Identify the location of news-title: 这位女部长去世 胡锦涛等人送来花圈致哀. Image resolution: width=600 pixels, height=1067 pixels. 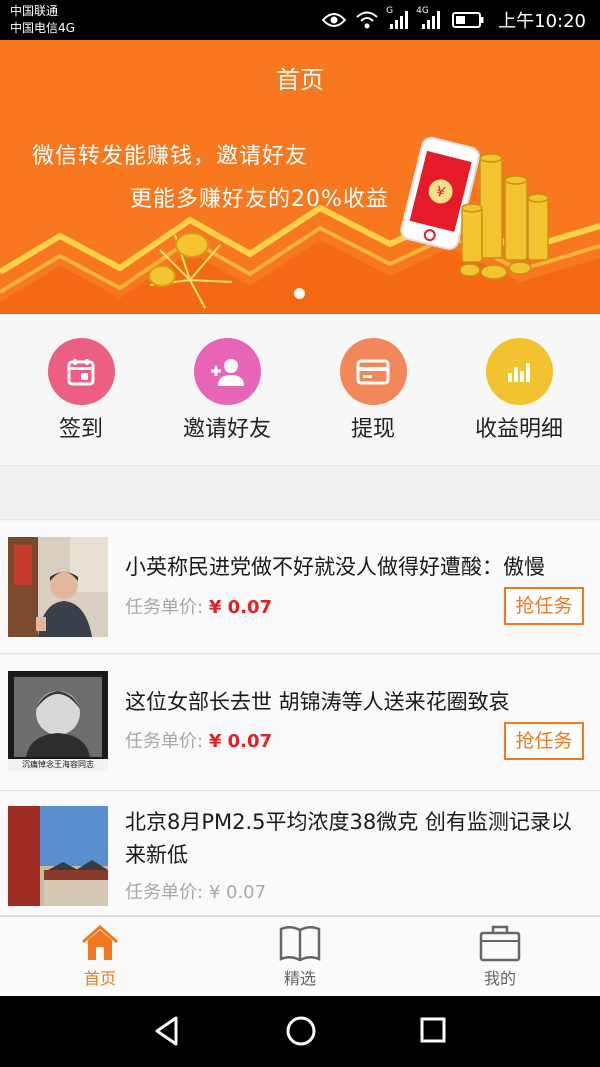
(317, 702).